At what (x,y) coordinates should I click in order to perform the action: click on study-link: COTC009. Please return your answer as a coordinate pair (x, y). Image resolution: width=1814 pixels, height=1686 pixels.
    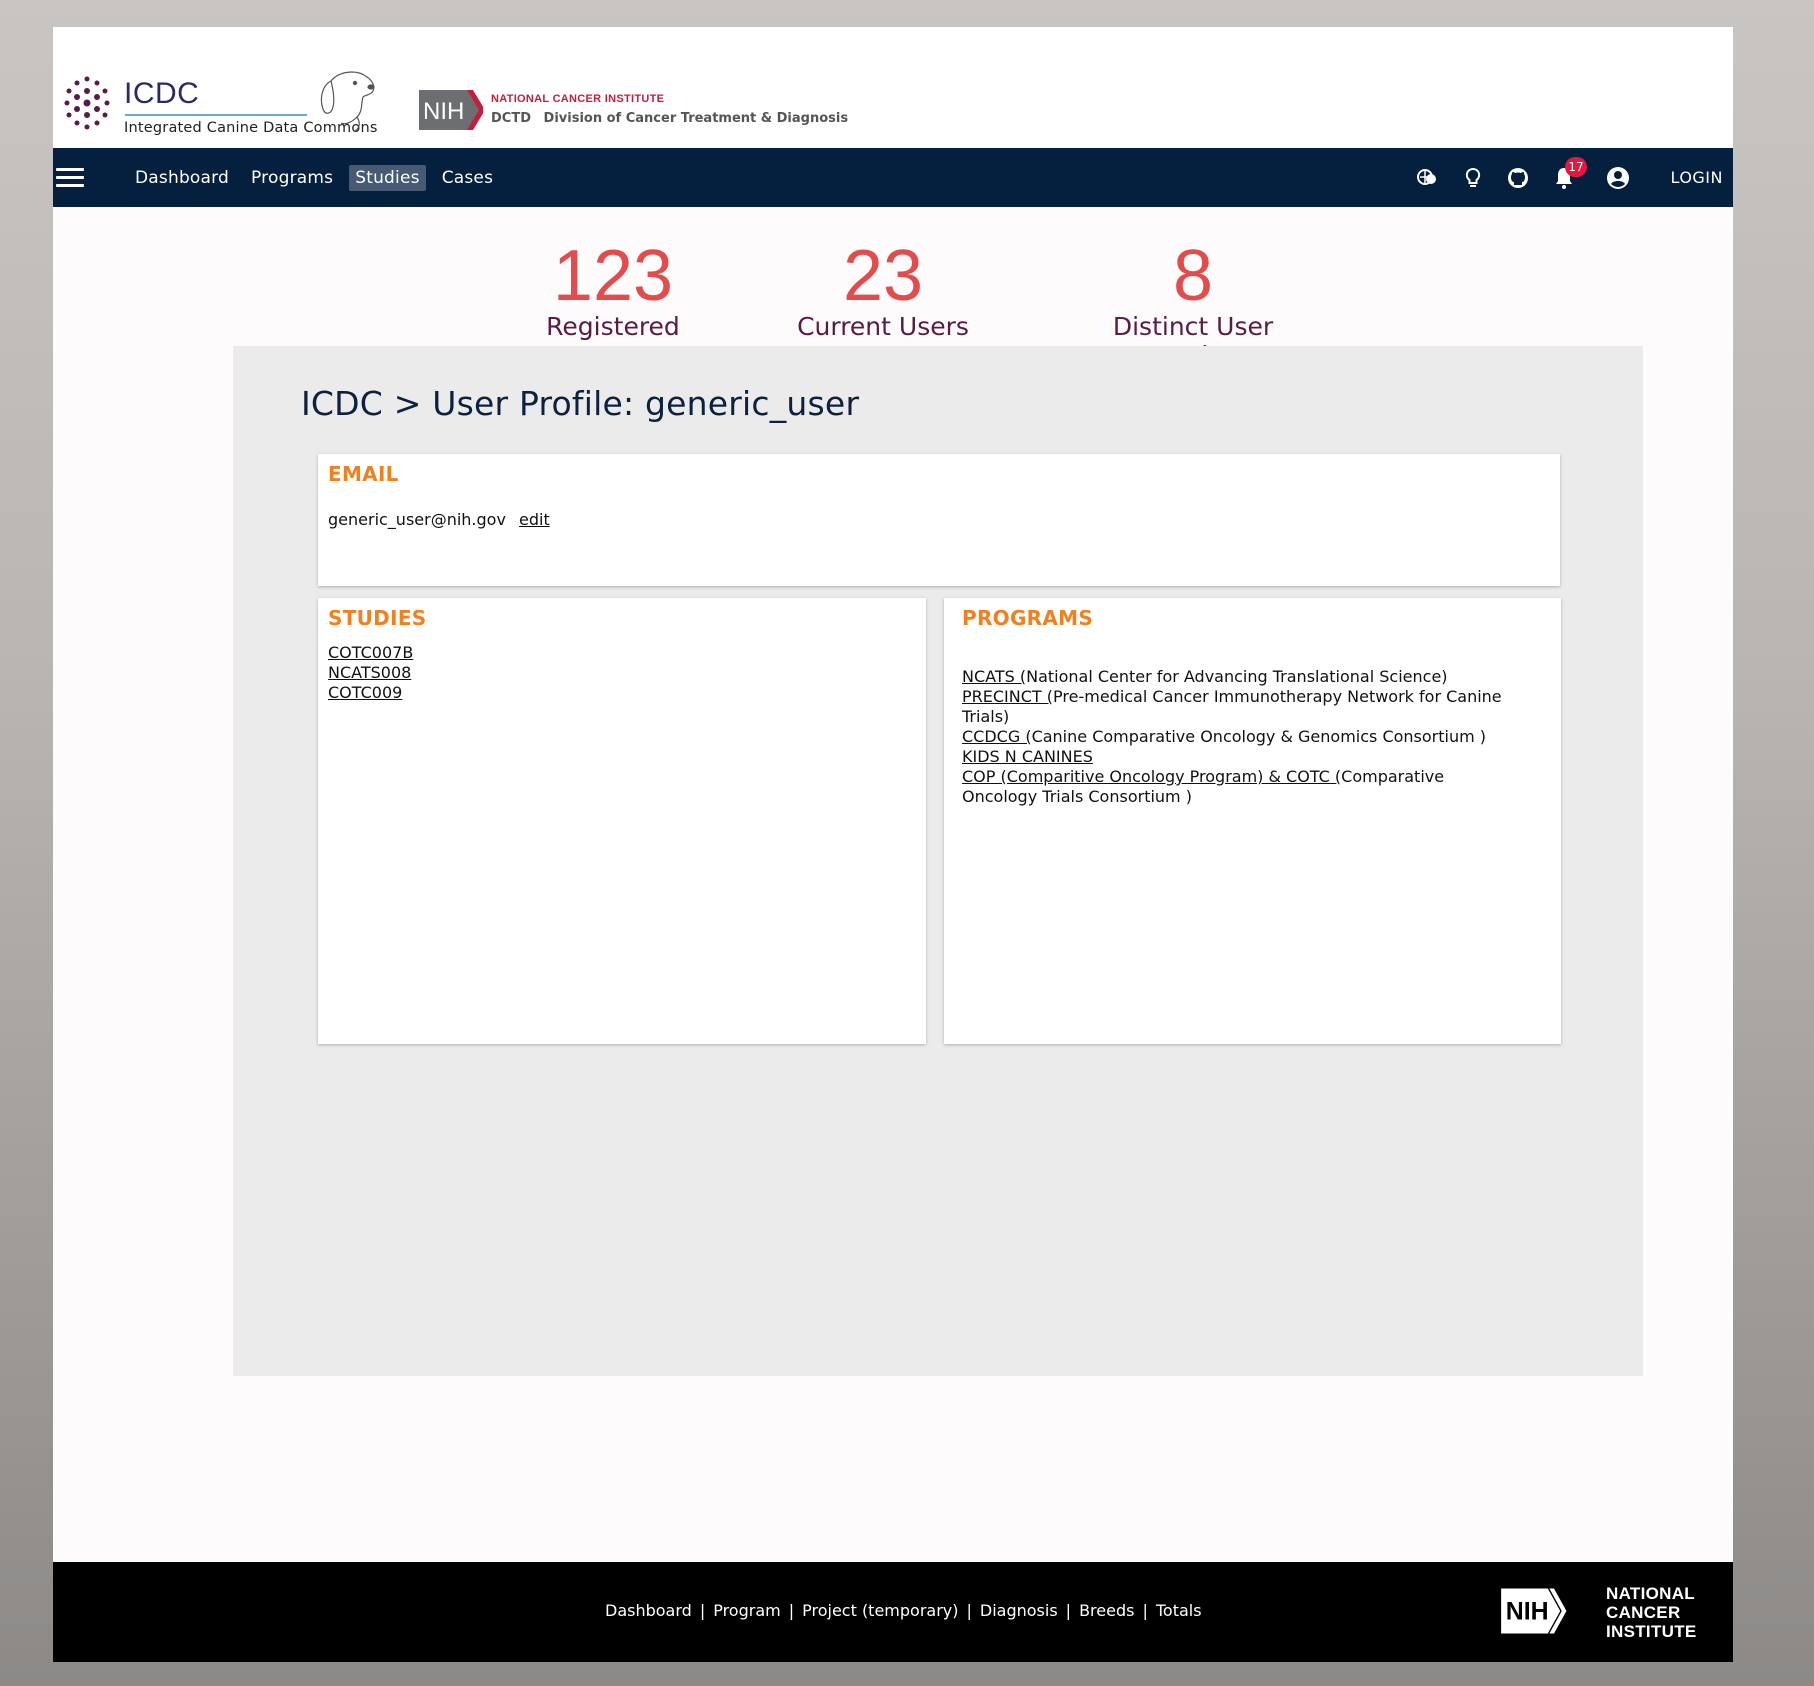
    Looking at the image, I should click on (370, 693).